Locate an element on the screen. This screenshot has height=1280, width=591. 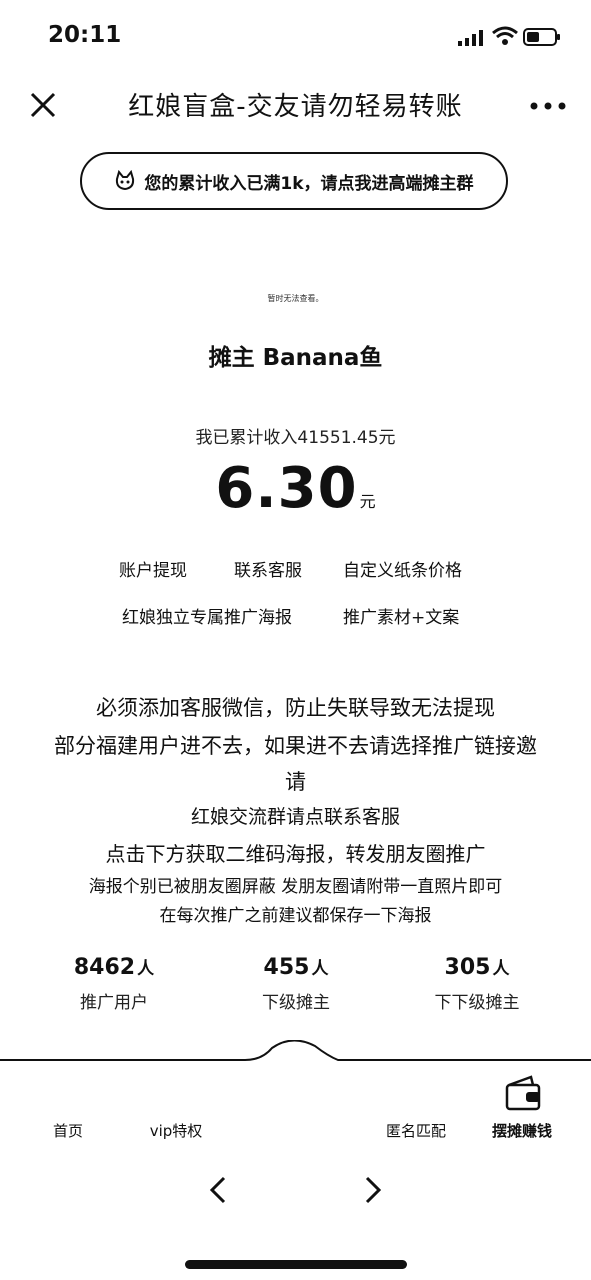
tabbar-divider is located at coordinates (295, 1050).